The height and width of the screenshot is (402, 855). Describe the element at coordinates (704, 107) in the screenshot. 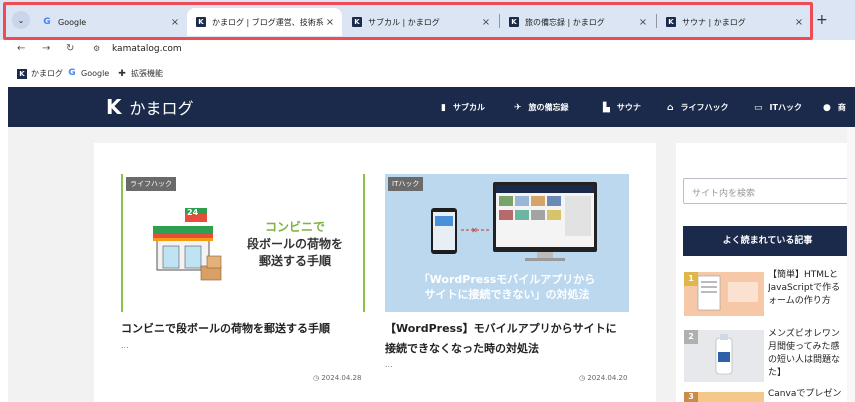

I see `nav-label: ライフハック` at that location.